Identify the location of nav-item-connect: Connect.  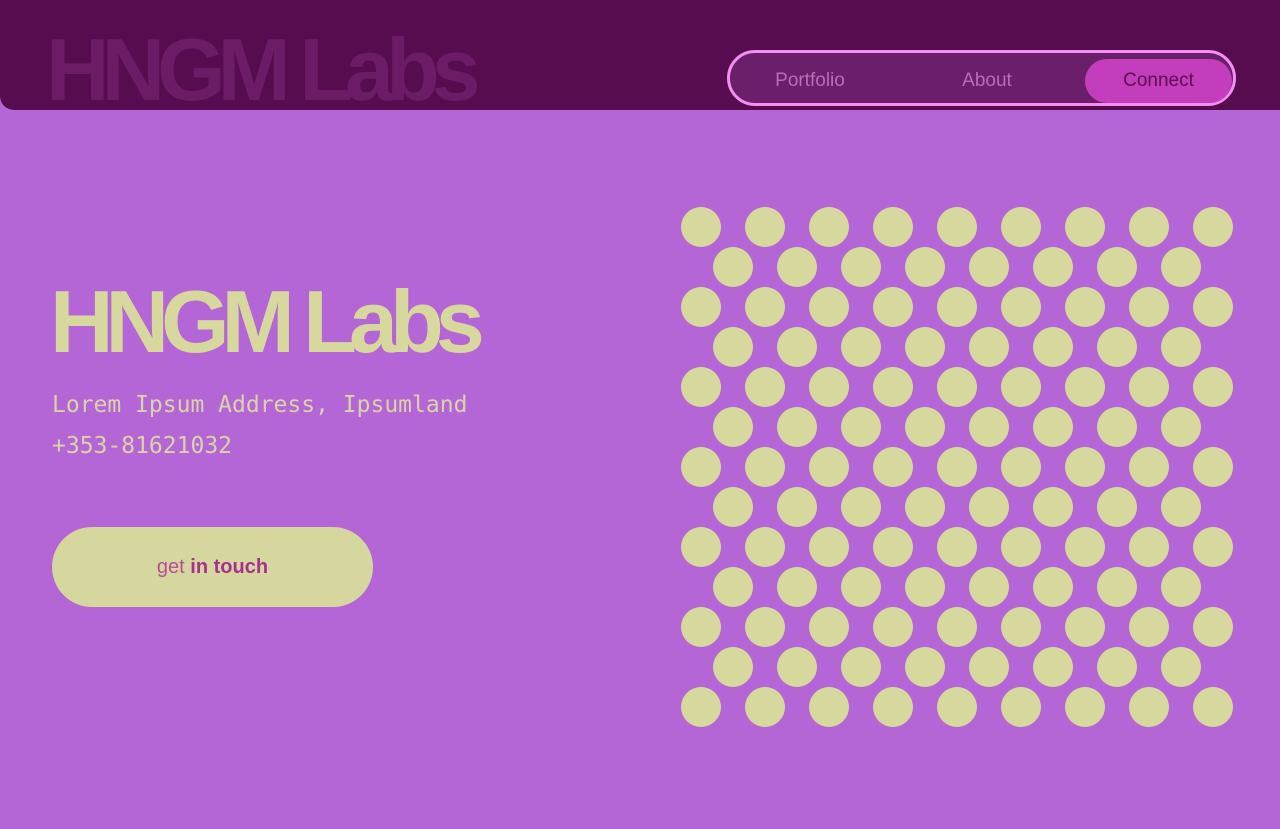
(1158, 81).